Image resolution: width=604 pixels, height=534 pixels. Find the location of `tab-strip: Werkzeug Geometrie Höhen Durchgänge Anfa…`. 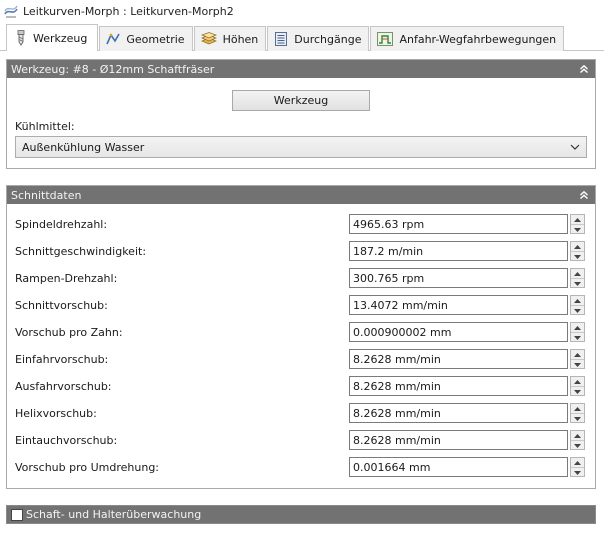

tab-strip: Werkzeug Geometrie Höhen Durchgänge Anfa… is located at coordinates (285, 37).